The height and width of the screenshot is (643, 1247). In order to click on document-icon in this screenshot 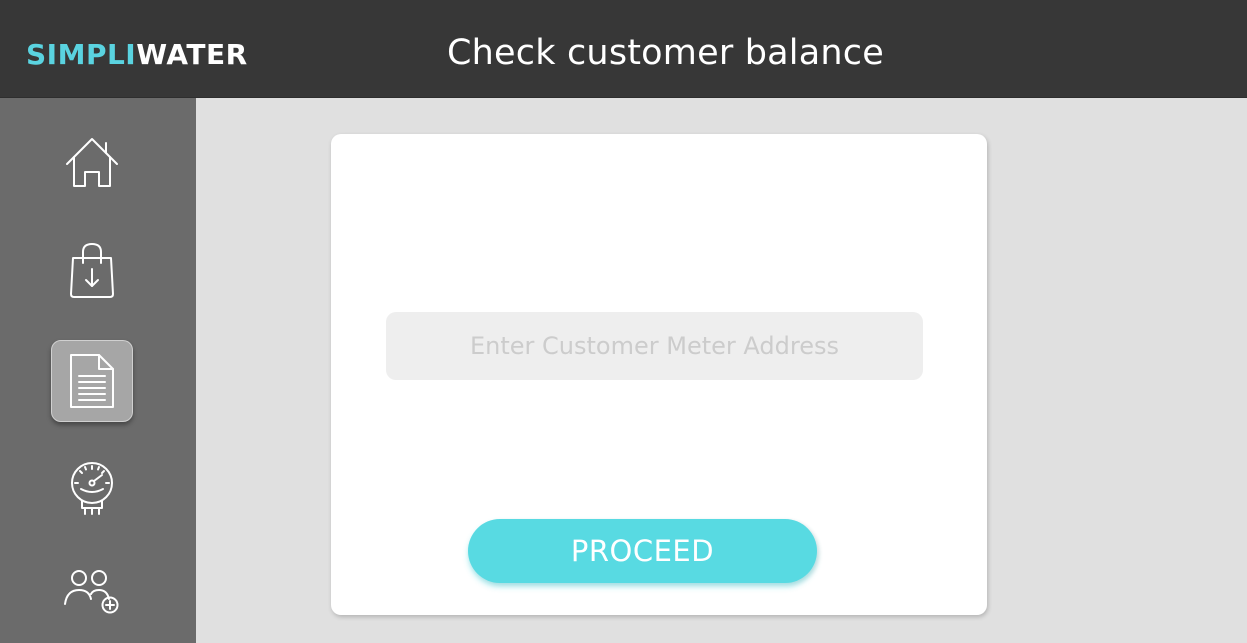, I will do `click(92, 381)`.